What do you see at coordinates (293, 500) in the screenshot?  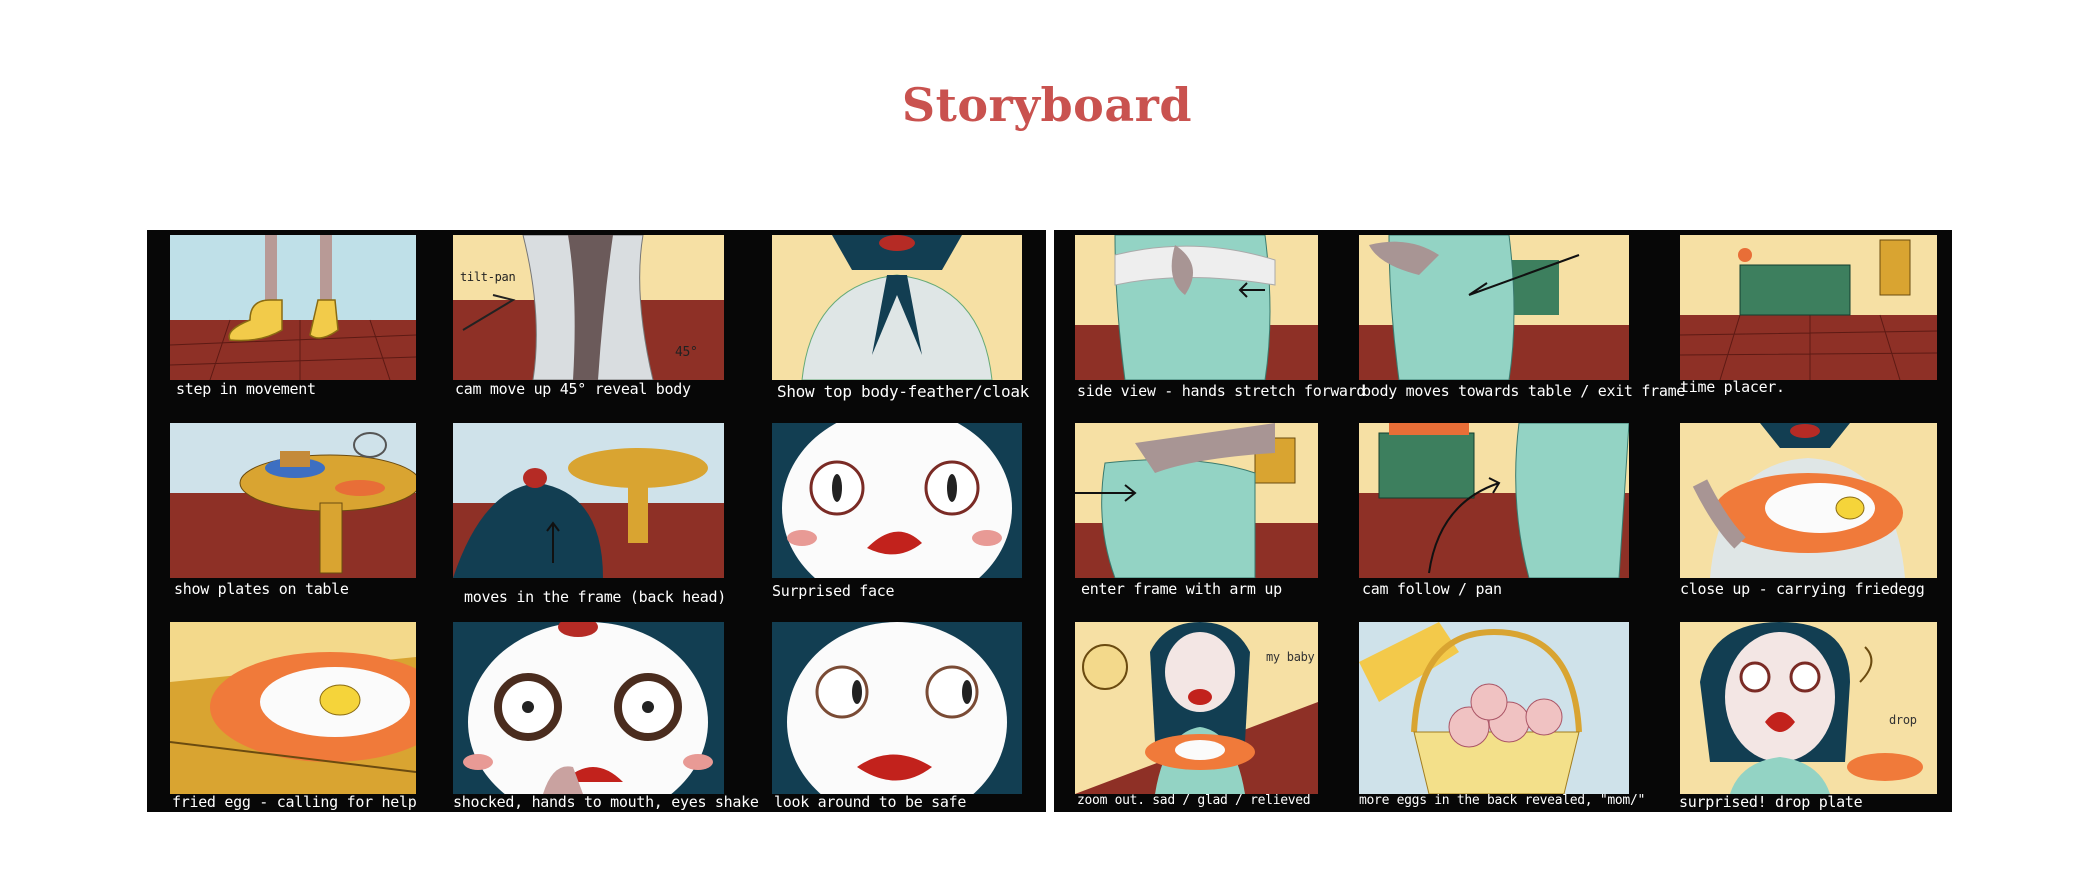 I see `panel-plates-table` at bounding box center [293, 500].